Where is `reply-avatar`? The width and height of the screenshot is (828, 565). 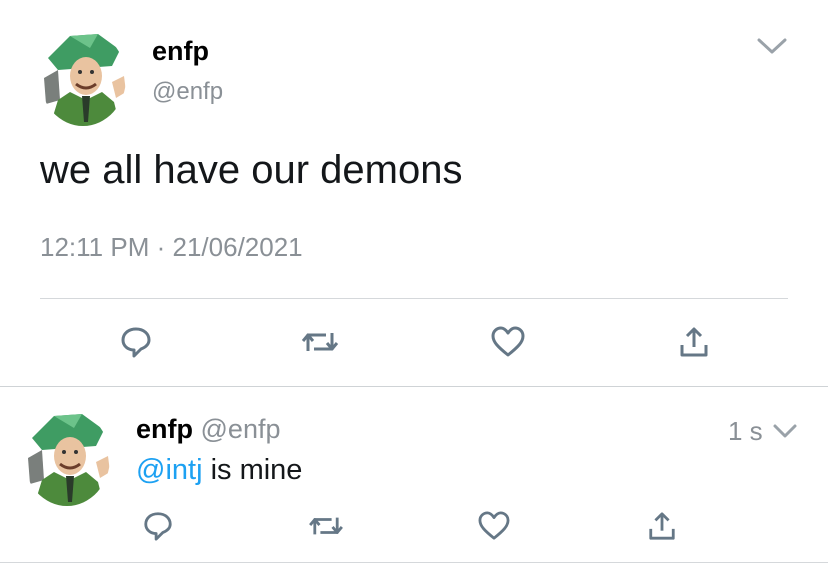
reply-avatar is located at coordinates (67, 458).